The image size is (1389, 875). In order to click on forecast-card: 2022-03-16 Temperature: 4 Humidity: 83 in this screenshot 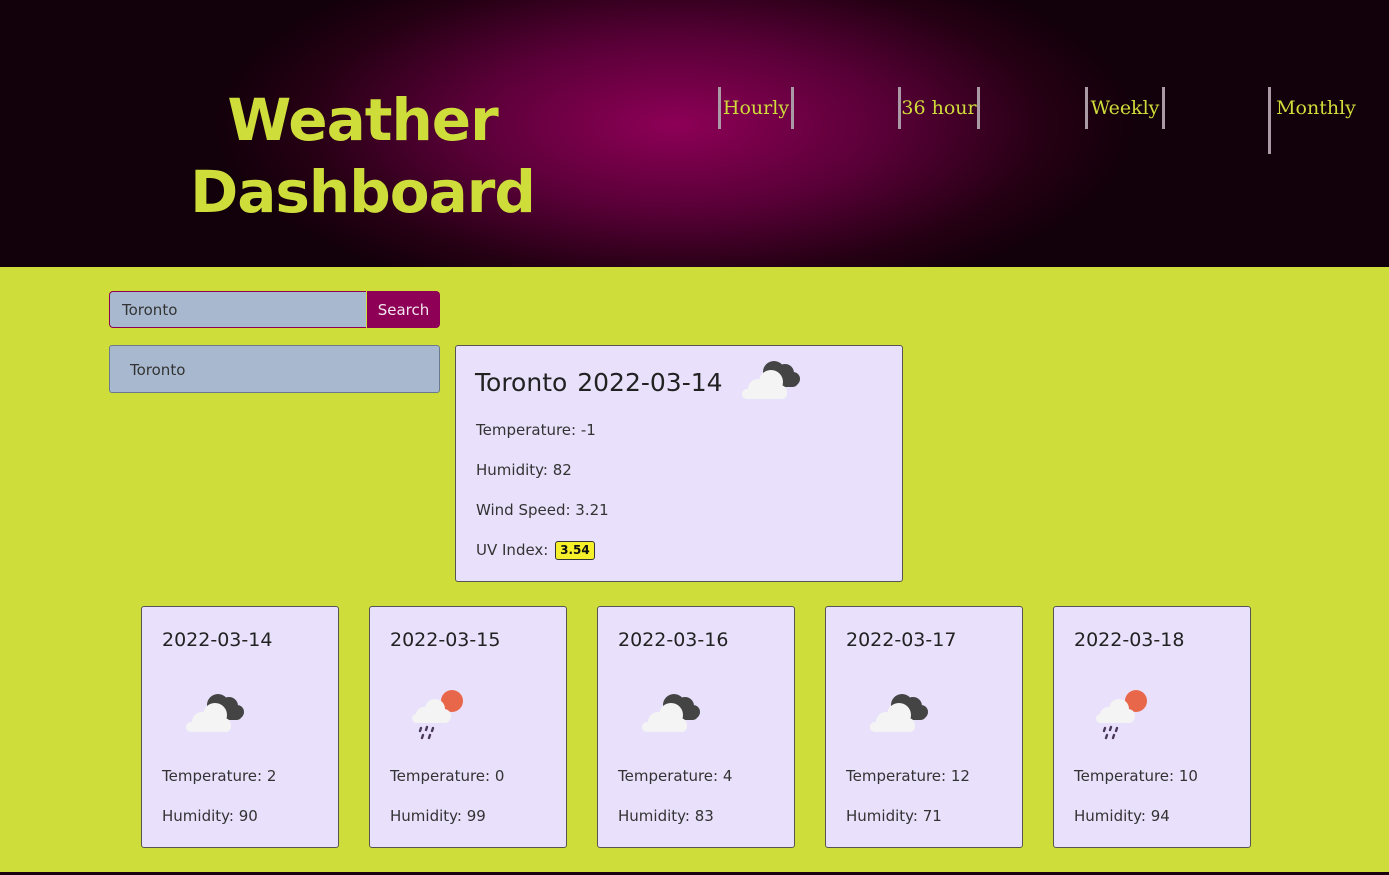, I will do `click(696, 727)`.